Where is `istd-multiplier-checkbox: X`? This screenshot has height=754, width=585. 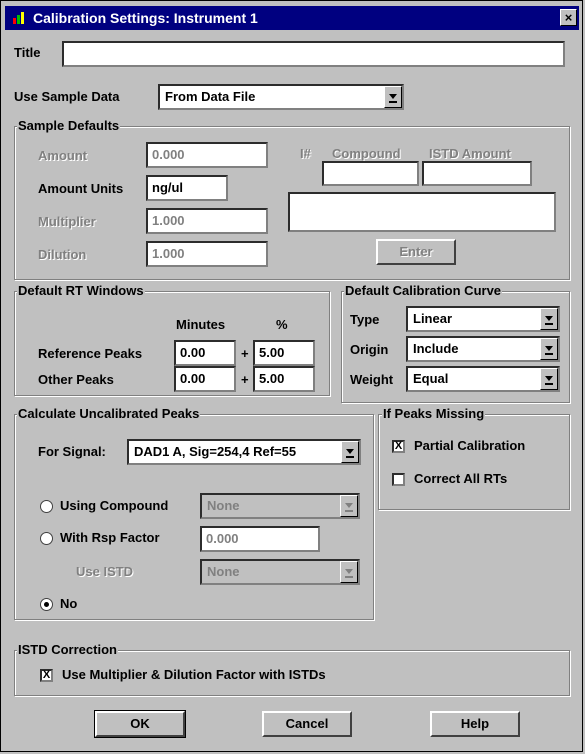
istd-multiplier-checkbox: X is located at coordinates (46, 675).